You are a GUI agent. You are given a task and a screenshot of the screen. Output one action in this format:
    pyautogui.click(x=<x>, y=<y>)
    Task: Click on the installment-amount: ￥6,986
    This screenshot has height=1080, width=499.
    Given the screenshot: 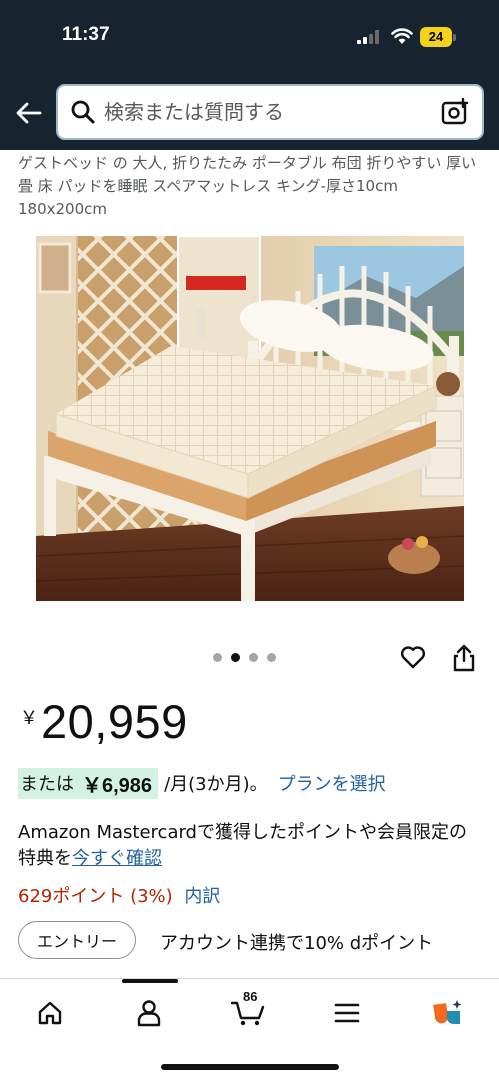 What is the action you would take?
    pyautogui.click(x=117, y=785)
    